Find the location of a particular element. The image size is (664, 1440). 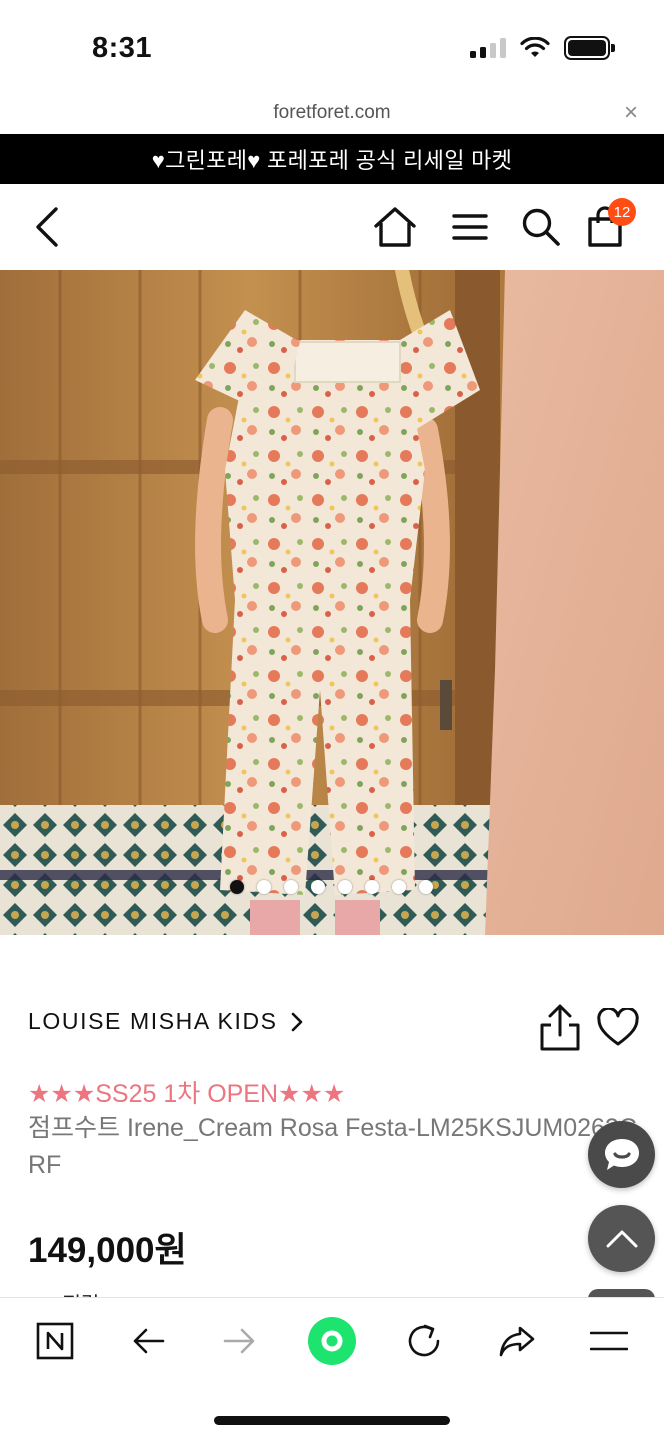

menu-button is located at coordinates (470, 227).